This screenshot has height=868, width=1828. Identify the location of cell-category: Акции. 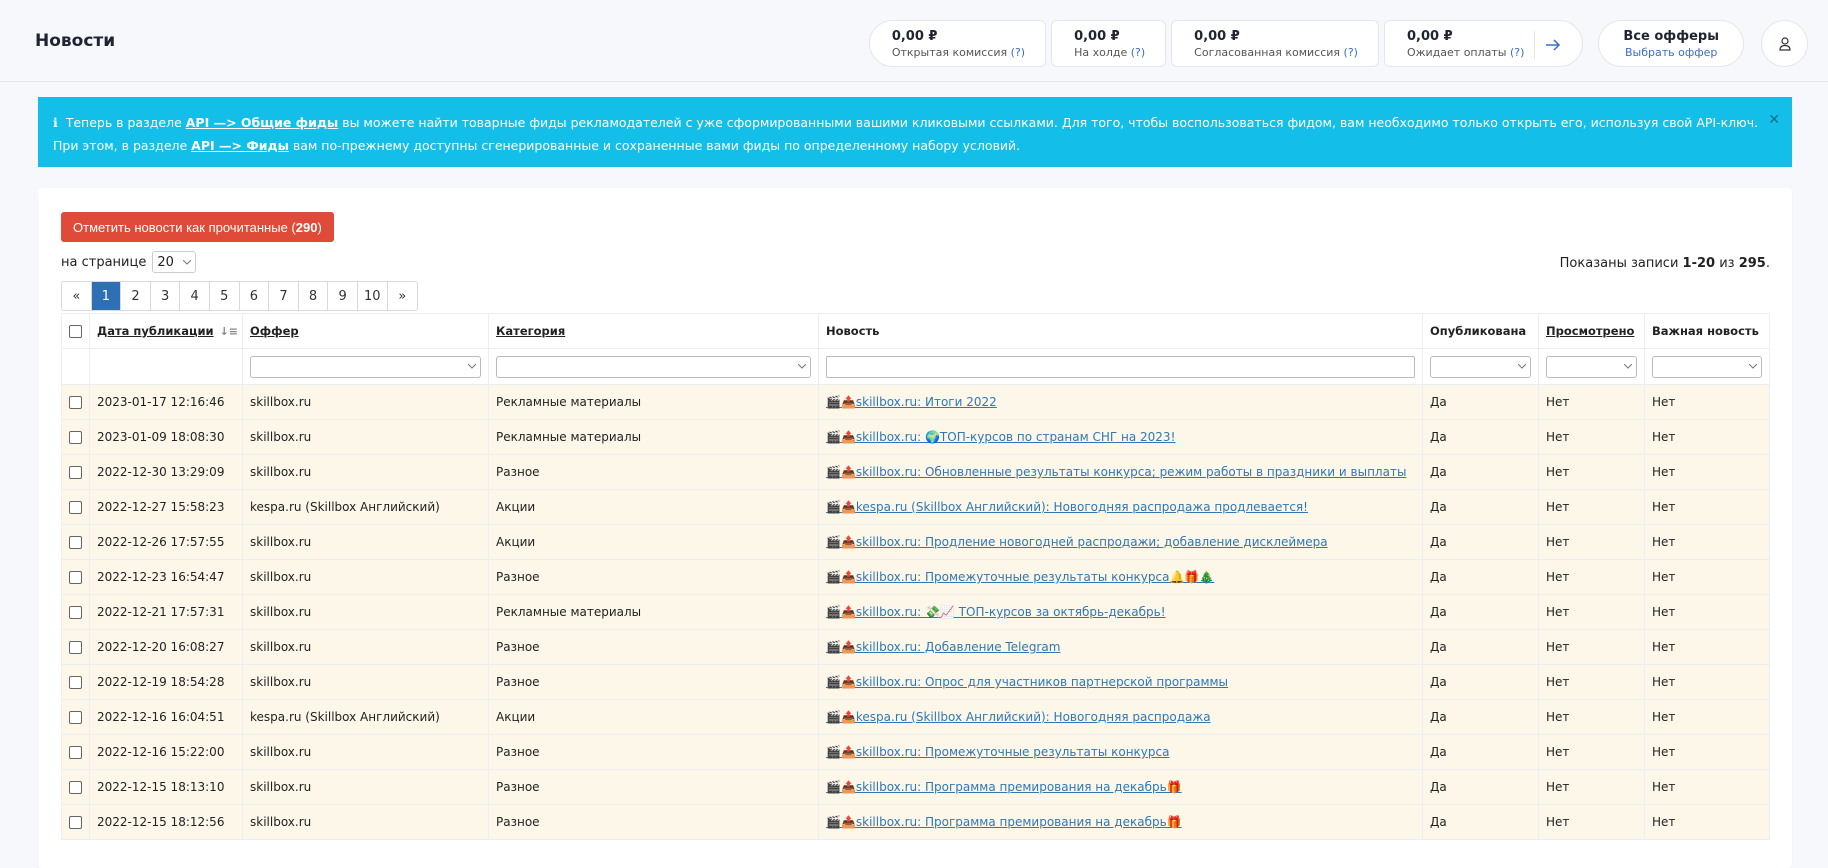
(516, 717).